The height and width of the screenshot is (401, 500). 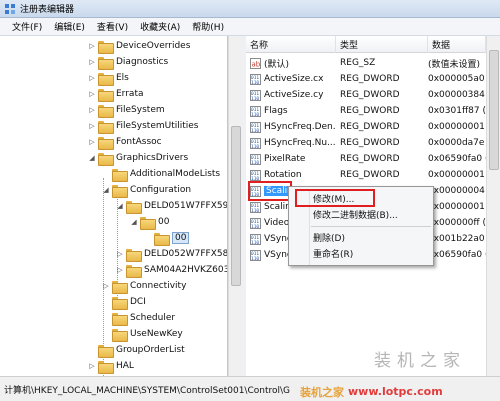 I want to click on value-data: 0x000005a0 (1, so click(x=457, y=79).